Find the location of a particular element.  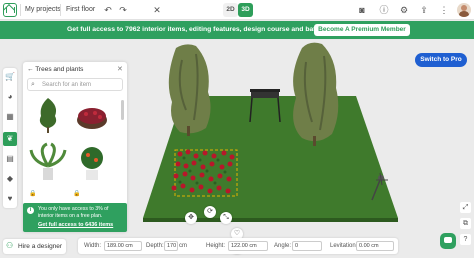

search-icon: ⌕ is located at coordinates (33, 84).